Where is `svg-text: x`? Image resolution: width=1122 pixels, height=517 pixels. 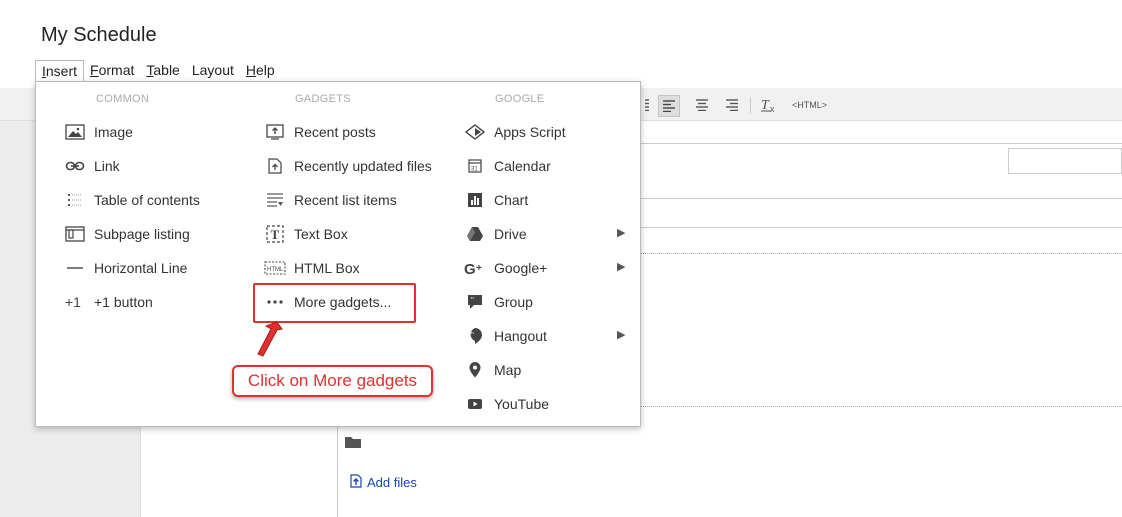 svg-text: x is located at coordinates (772, 108).